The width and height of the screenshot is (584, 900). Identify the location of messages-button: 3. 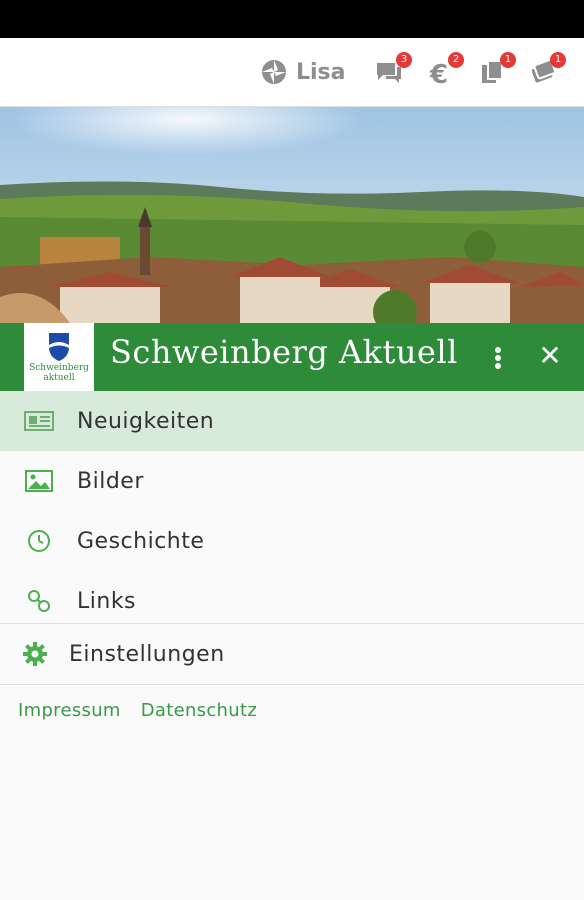
(393, 70).